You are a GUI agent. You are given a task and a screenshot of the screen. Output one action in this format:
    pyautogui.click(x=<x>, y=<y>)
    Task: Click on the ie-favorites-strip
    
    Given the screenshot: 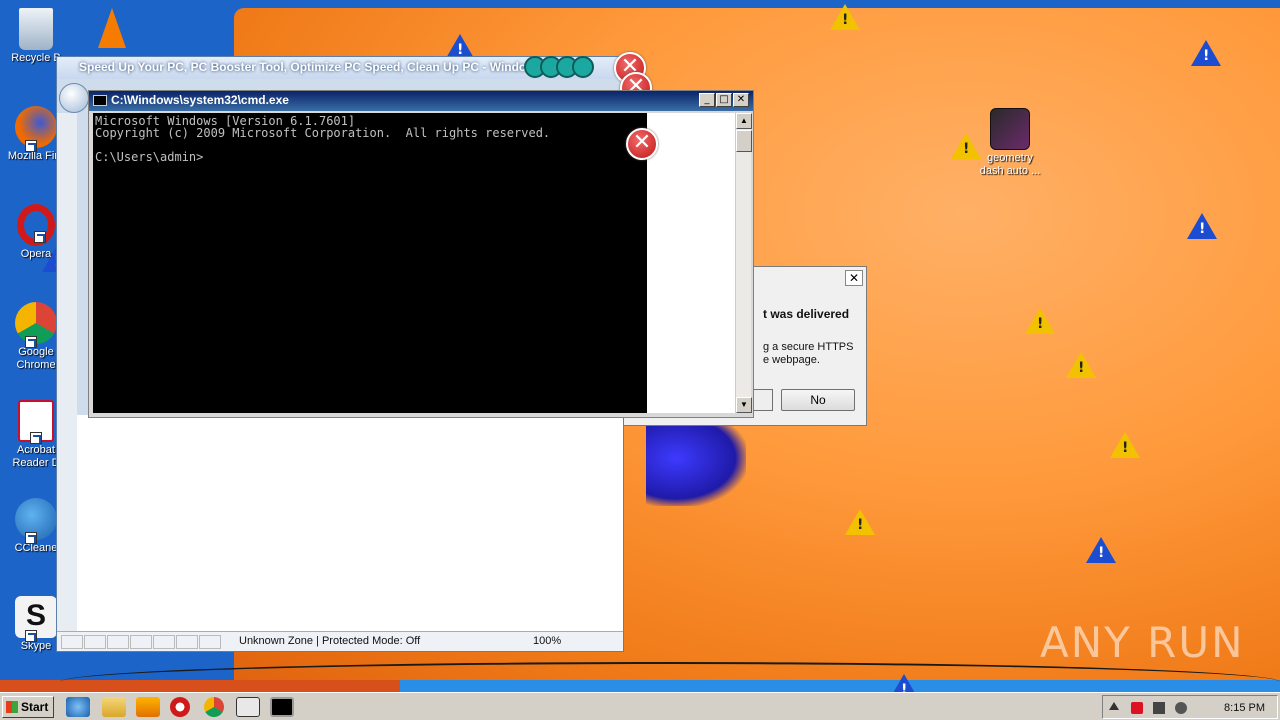 What is the action you would take?
    pyautogui.click(x=67, y=373)
    